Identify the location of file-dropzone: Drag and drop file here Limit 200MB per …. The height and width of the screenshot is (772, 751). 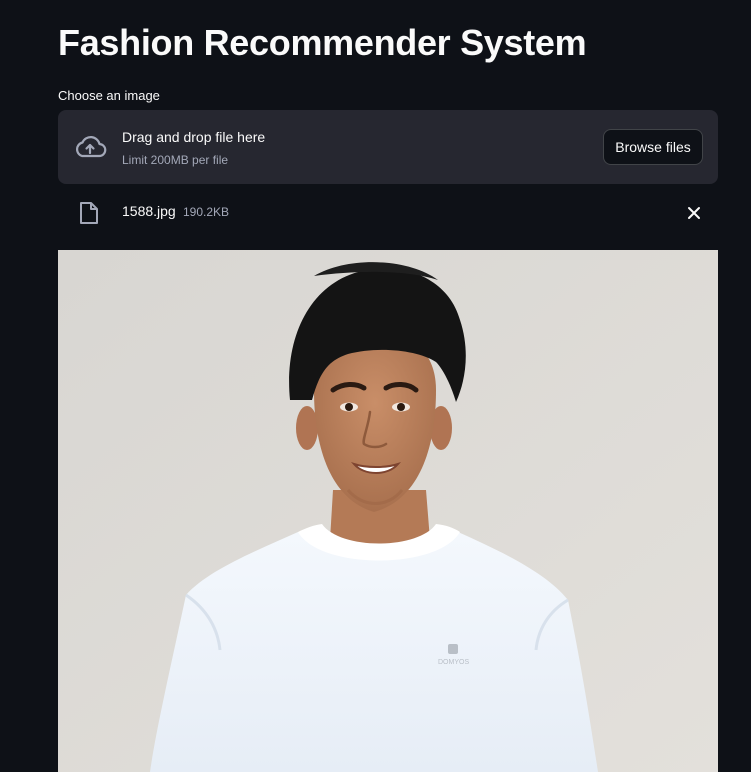
(388, 147).